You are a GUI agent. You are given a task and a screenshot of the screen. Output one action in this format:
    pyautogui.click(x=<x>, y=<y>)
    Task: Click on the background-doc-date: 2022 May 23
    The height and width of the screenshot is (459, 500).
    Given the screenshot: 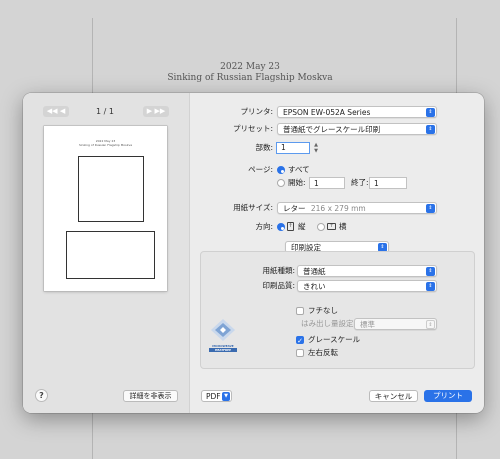 What is the action you would take?
    pyautogui.click(x=250, y=67)
    